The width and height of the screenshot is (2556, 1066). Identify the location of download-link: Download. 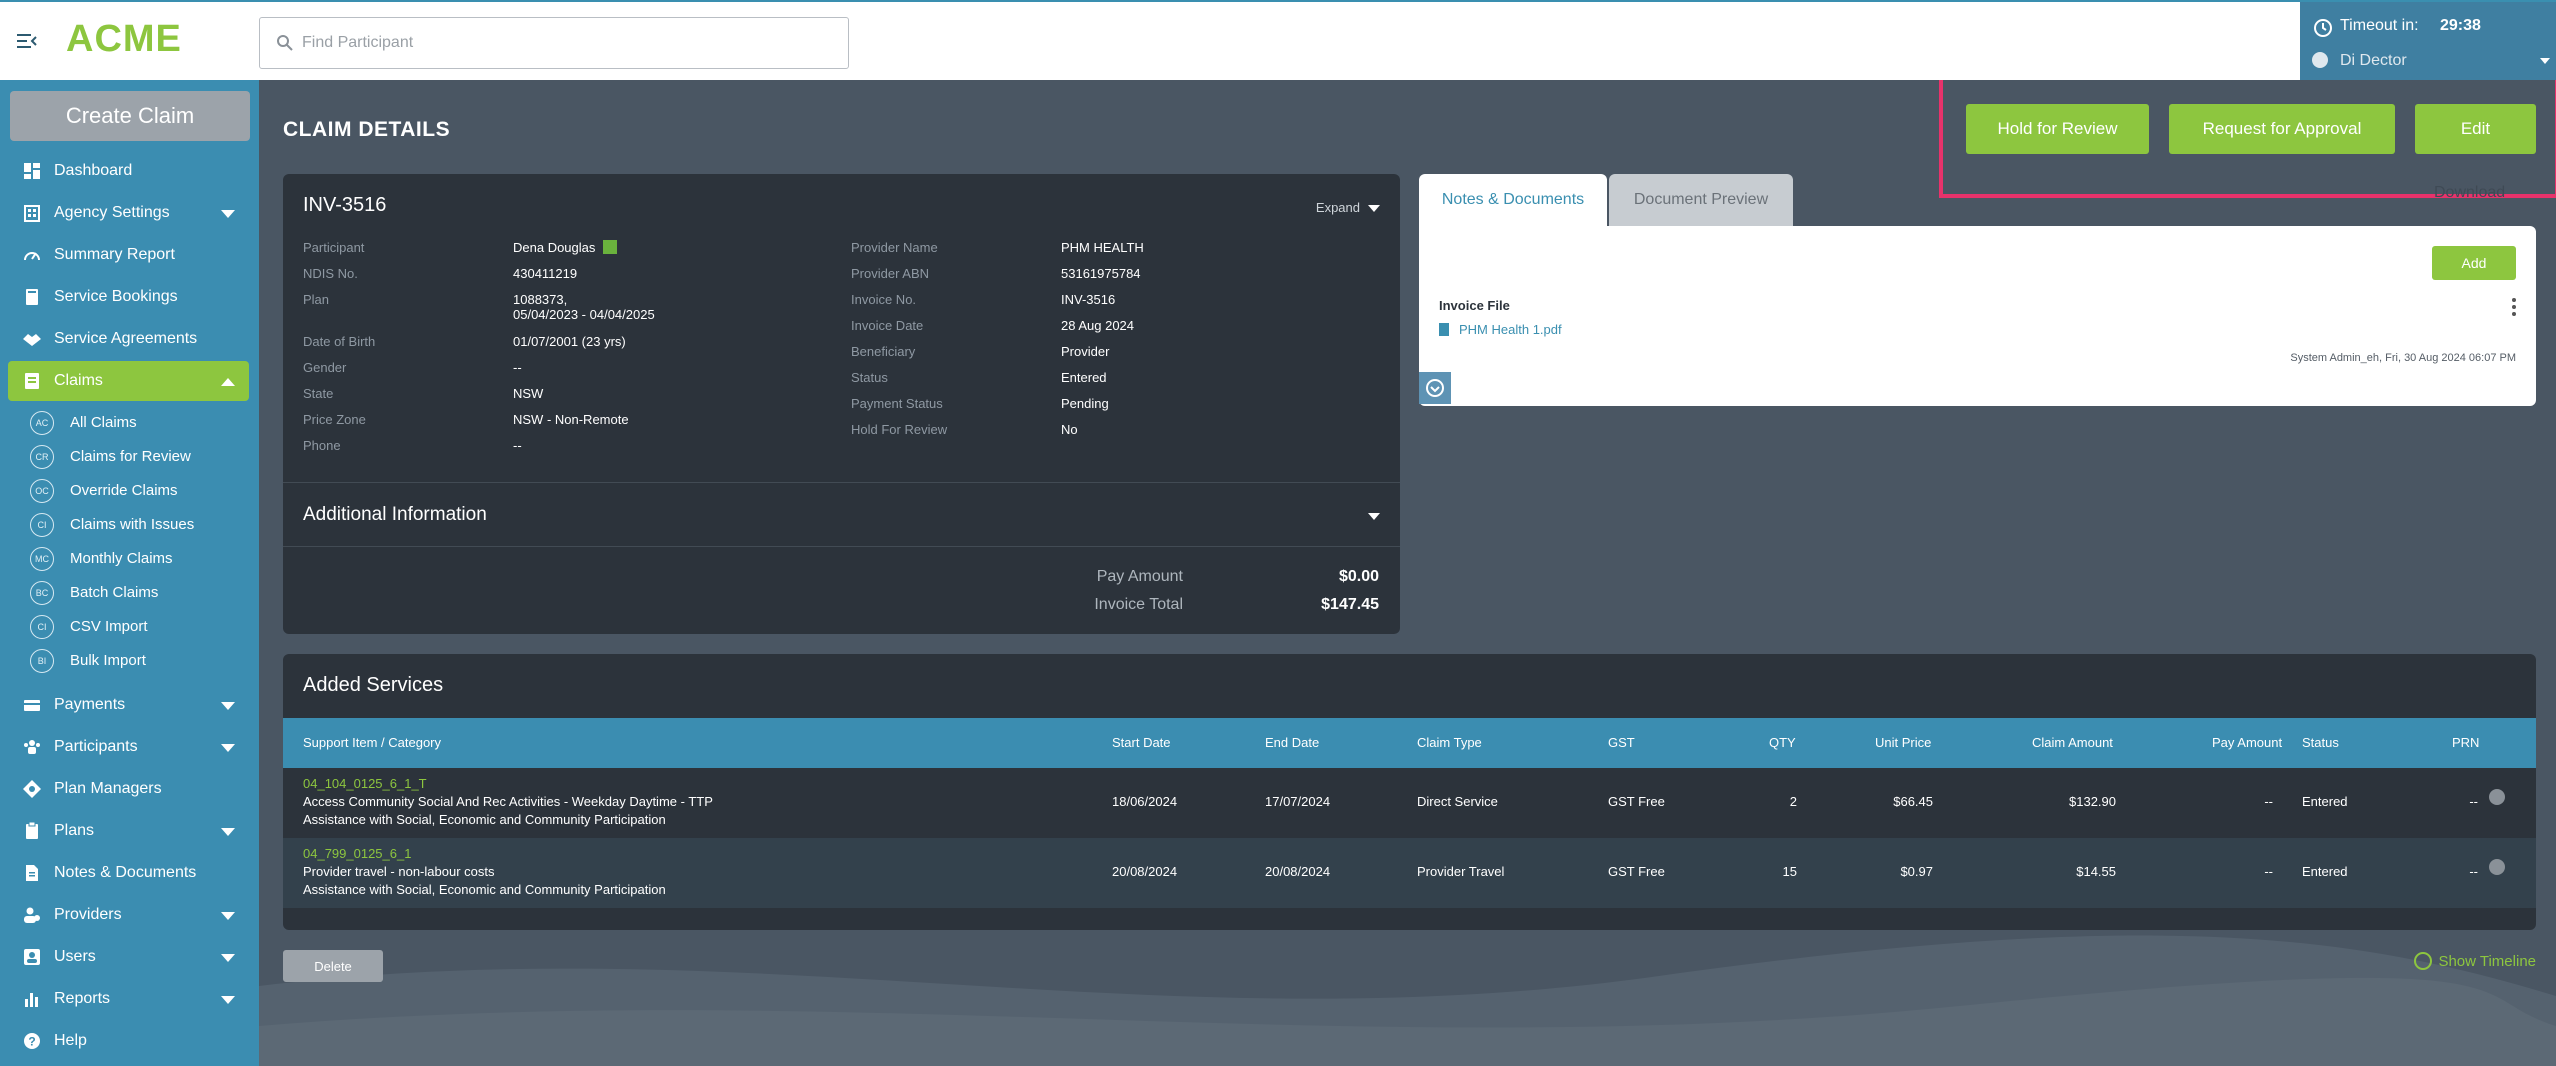
(2469, 193).